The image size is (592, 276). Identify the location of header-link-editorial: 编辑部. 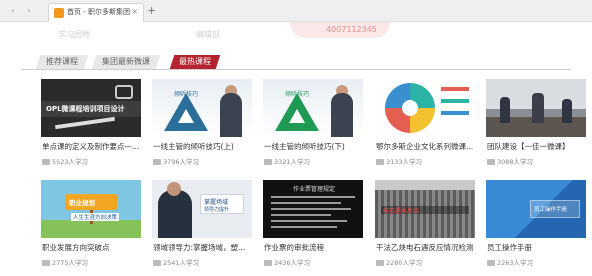
(208, 30).